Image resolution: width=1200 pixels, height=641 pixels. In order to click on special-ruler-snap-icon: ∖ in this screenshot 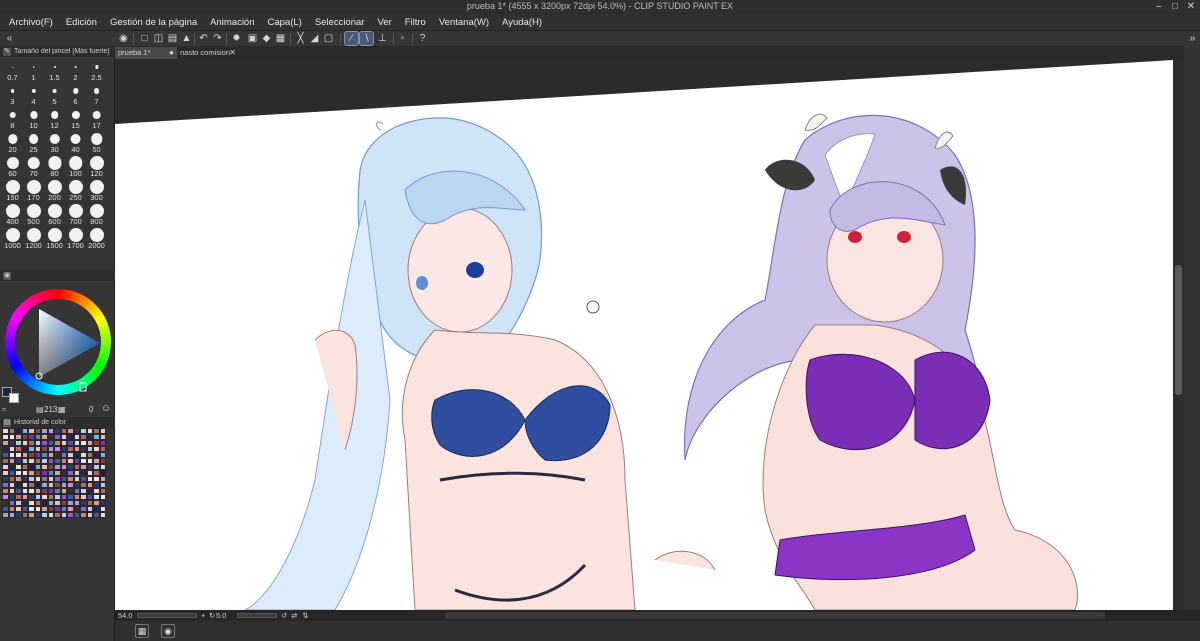, I will do `click(366, 38)`.